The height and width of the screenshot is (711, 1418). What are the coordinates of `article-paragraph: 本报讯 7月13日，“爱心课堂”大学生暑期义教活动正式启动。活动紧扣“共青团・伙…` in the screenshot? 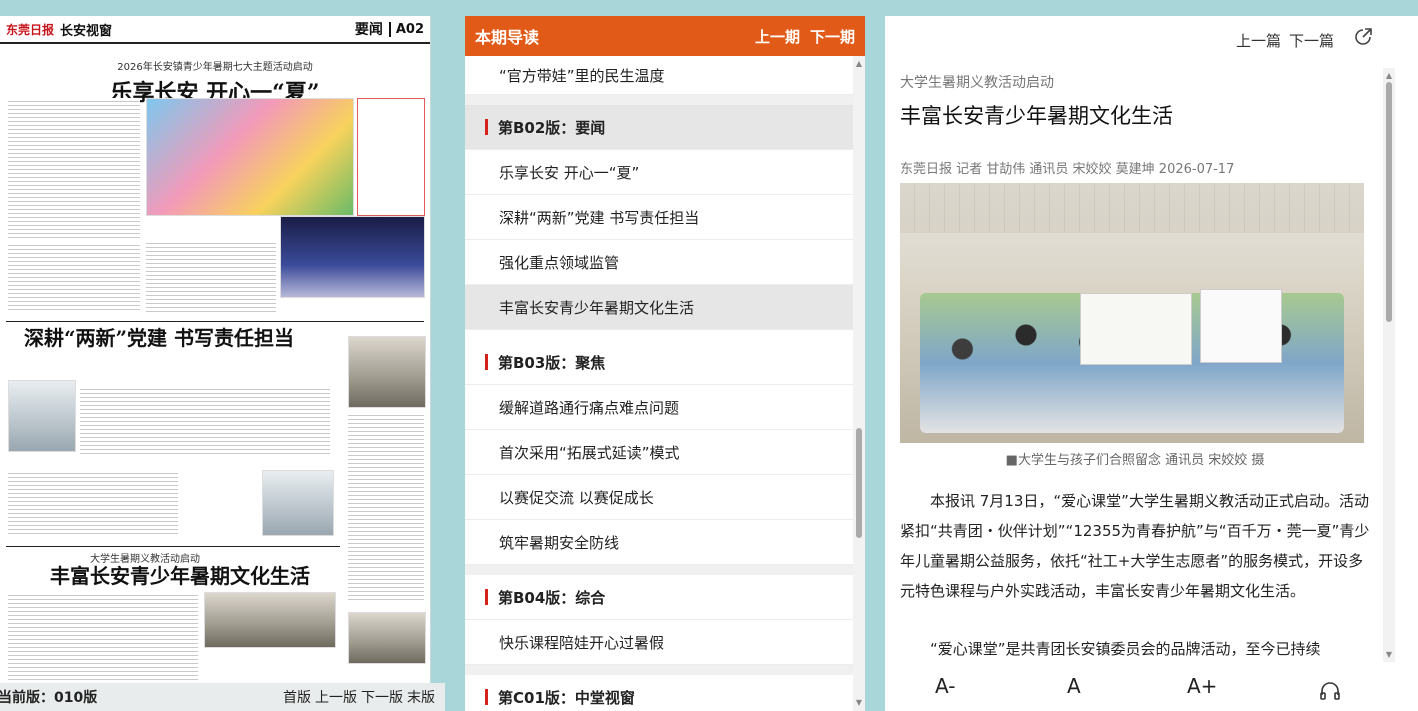 It's located at (1135, 546).